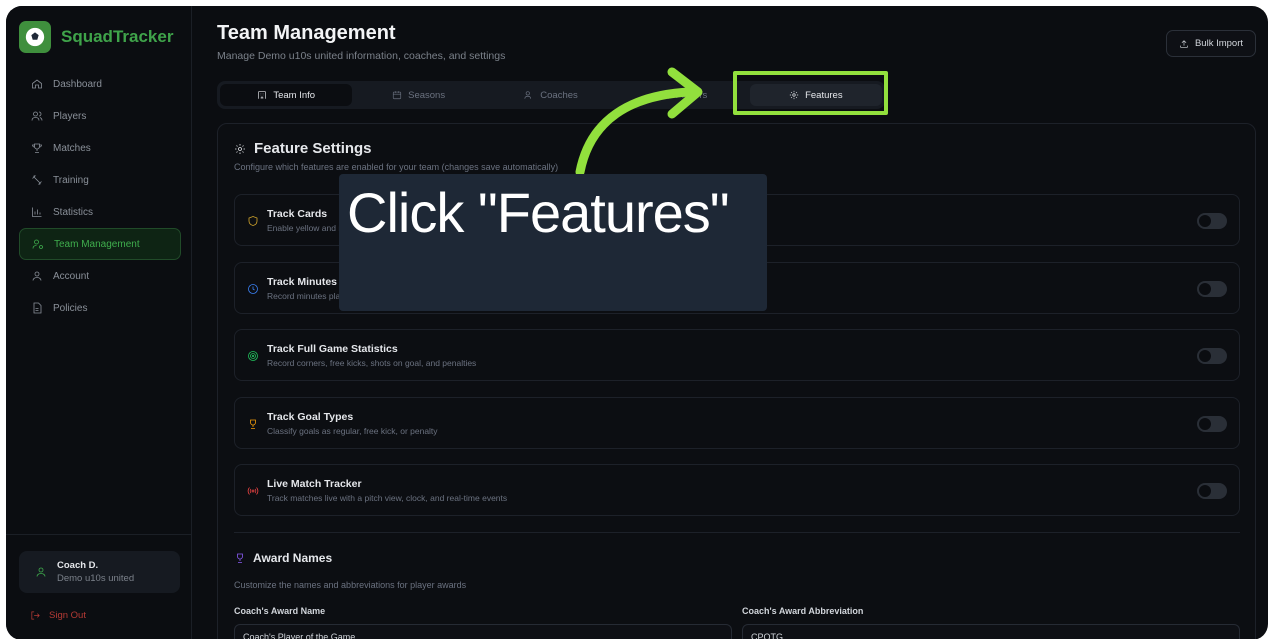 Image resolution: width=1274 pixels, height=639 pixels. Describe the element at coordinates (483, 631) in the screenshot. I see `award-name-field: Coach's Player of the Game` at that location.